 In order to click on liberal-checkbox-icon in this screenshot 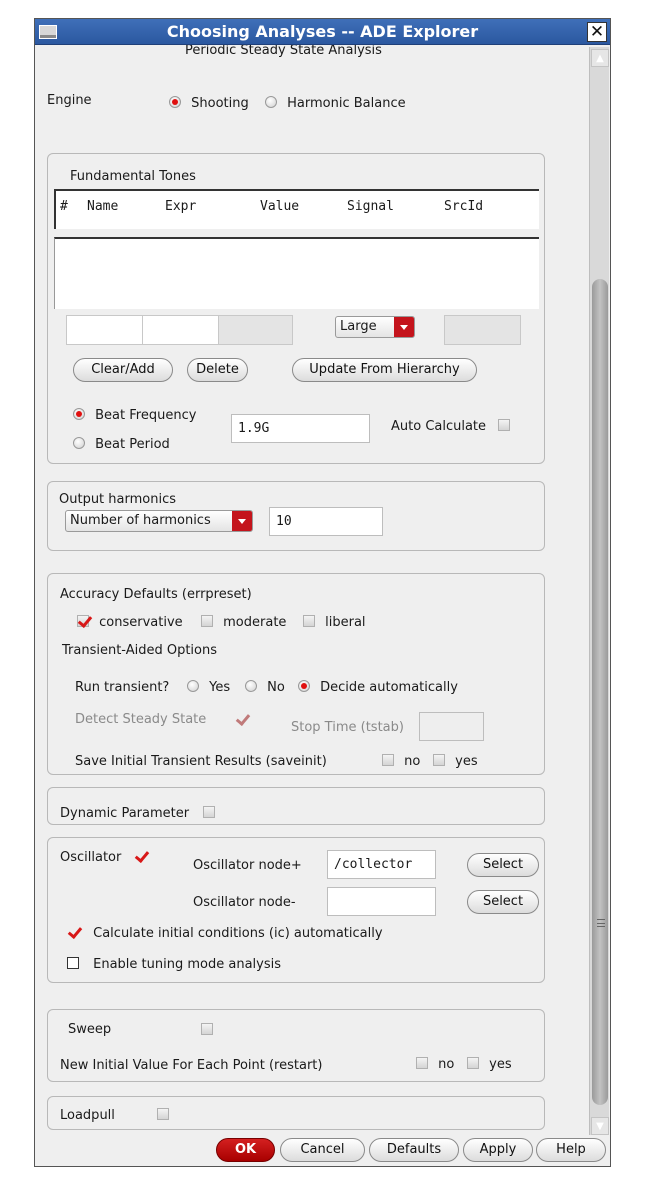, I will do `click(309, 621)`.